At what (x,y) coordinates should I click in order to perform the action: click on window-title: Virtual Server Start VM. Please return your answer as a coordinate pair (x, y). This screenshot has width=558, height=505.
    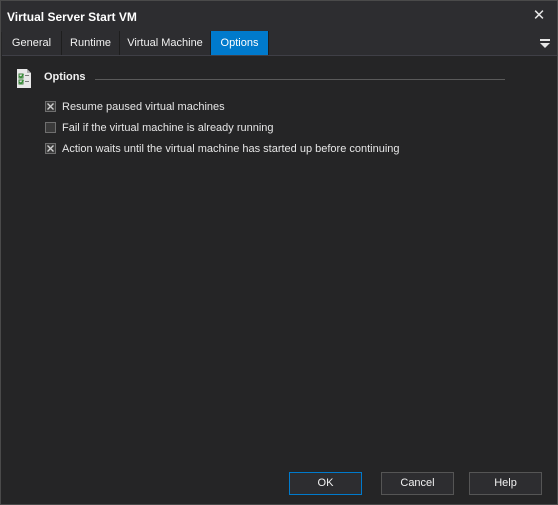
    Looking at the image, I should click on (72, 17).